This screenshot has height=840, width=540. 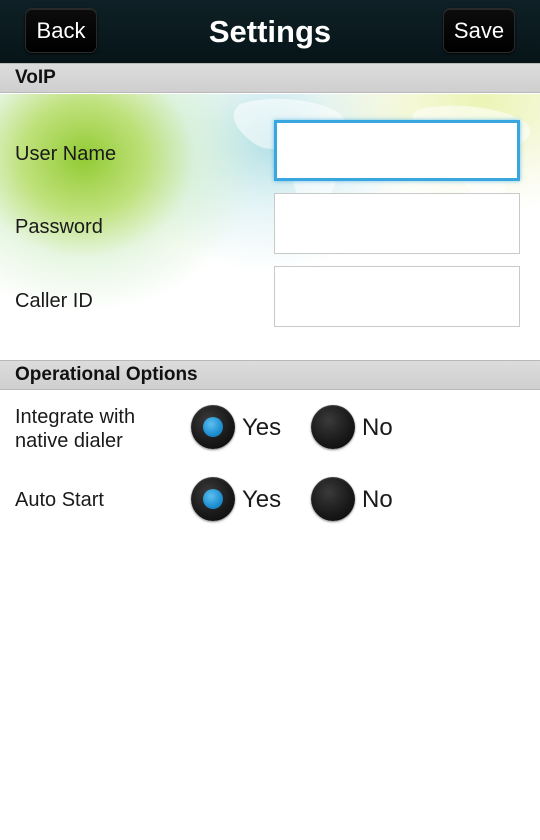 What do you see at coordinates (59, 500) in the screenshot?
I see `auto-start-label: Auto Start` at bounding box center [59, 500].